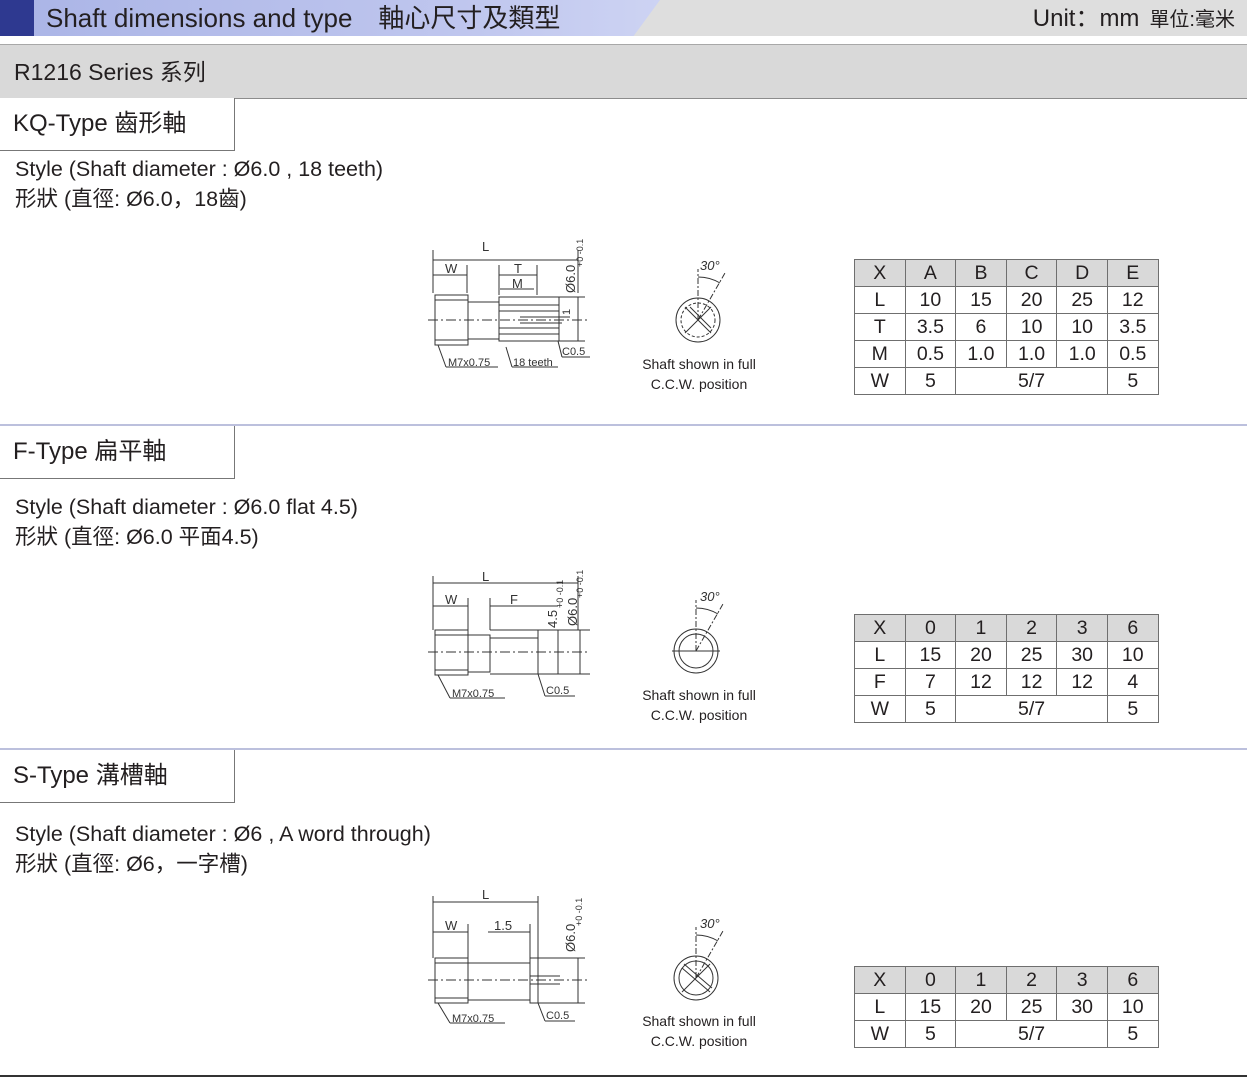  I want to click on label-one: 1, so click(567, 312).